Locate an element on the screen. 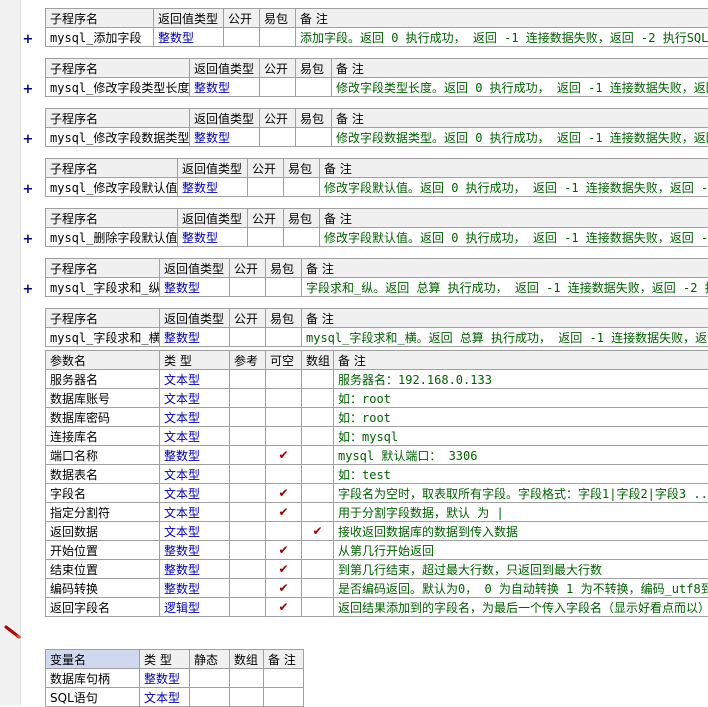 The image size is (708, 707). subroutine-name: mysql_删除字段默认值 is located at coordinates (112, 237).